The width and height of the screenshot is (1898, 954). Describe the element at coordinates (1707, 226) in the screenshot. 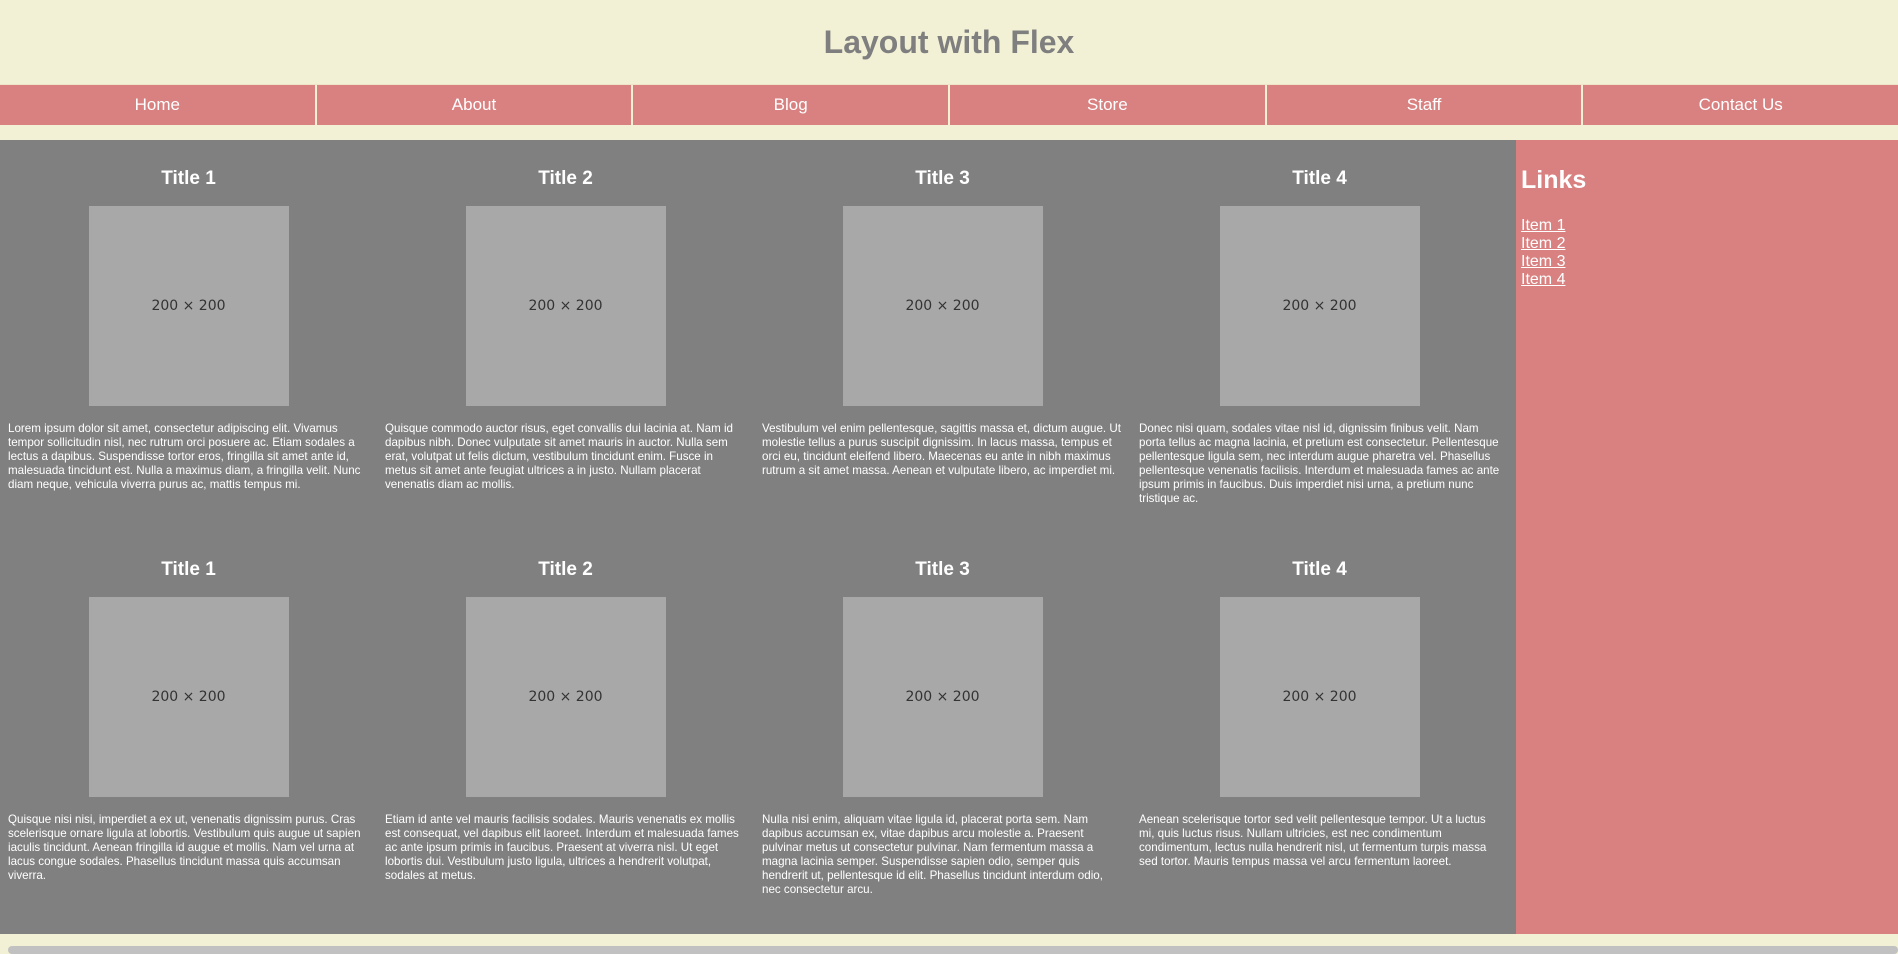

I see `list-item: Item 1` at that location.